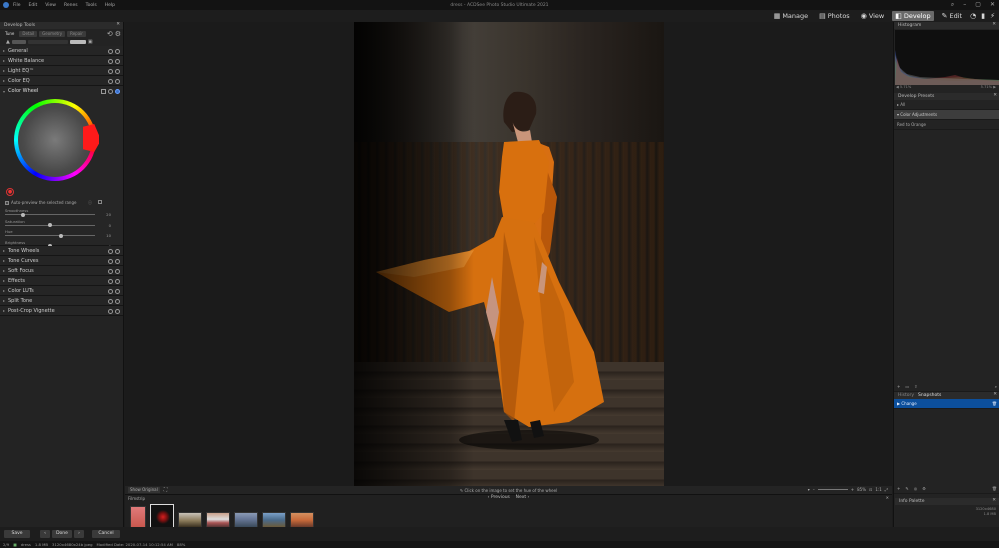 The image size is (999, 548). I want to click on snapshot-item: ▶ Change 🗑, so click(946, 404).